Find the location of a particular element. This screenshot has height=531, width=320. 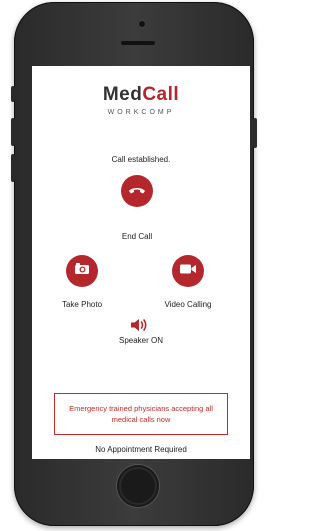

phone-silent-switch is located at coordinates (13, 94).